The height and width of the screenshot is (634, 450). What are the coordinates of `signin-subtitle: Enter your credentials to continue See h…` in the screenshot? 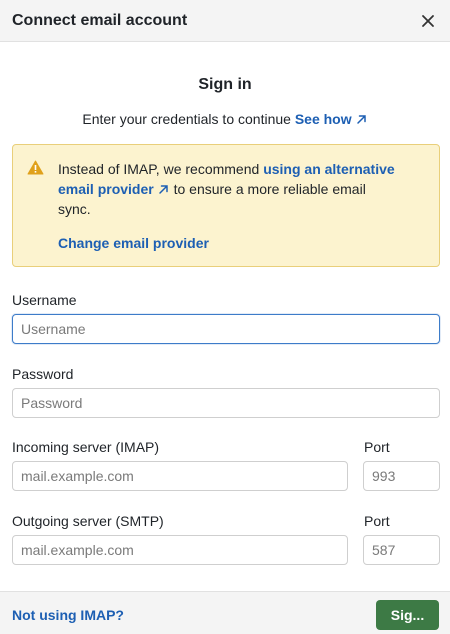 It's located at (225, 119).